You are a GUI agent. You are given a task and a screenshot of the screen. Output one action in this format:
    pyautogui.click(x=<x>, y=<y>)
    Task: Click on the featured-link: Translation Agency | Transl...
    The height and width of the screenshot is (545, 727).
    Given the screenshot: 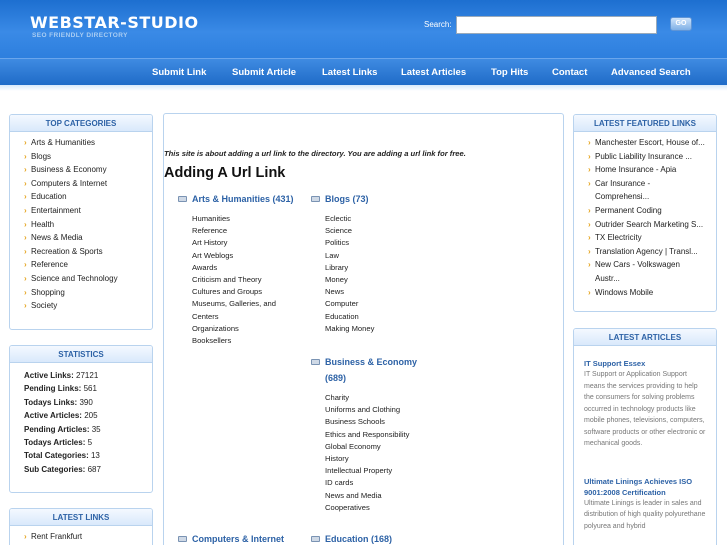 What is the action you would take?
    pyautogui.click(x=648, y=252)
    